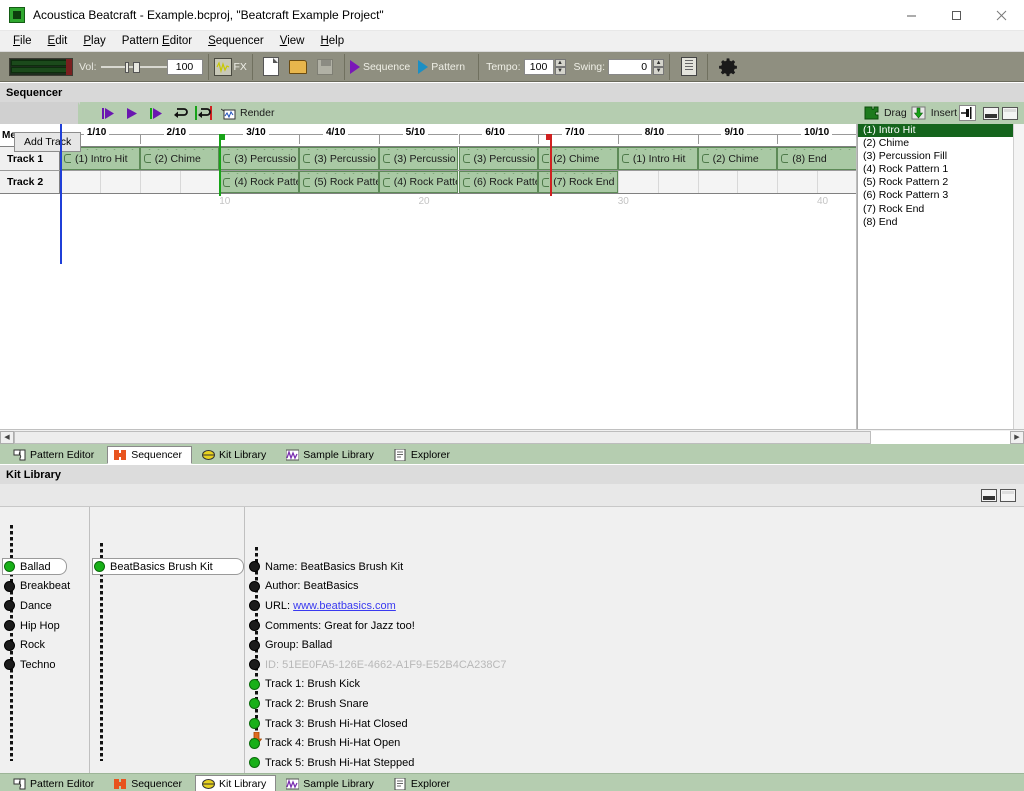  What do you see at coordinates (872, 113) in the screenshot?
I see `drag-puzzle-icon` at bounding box center [872, 113].